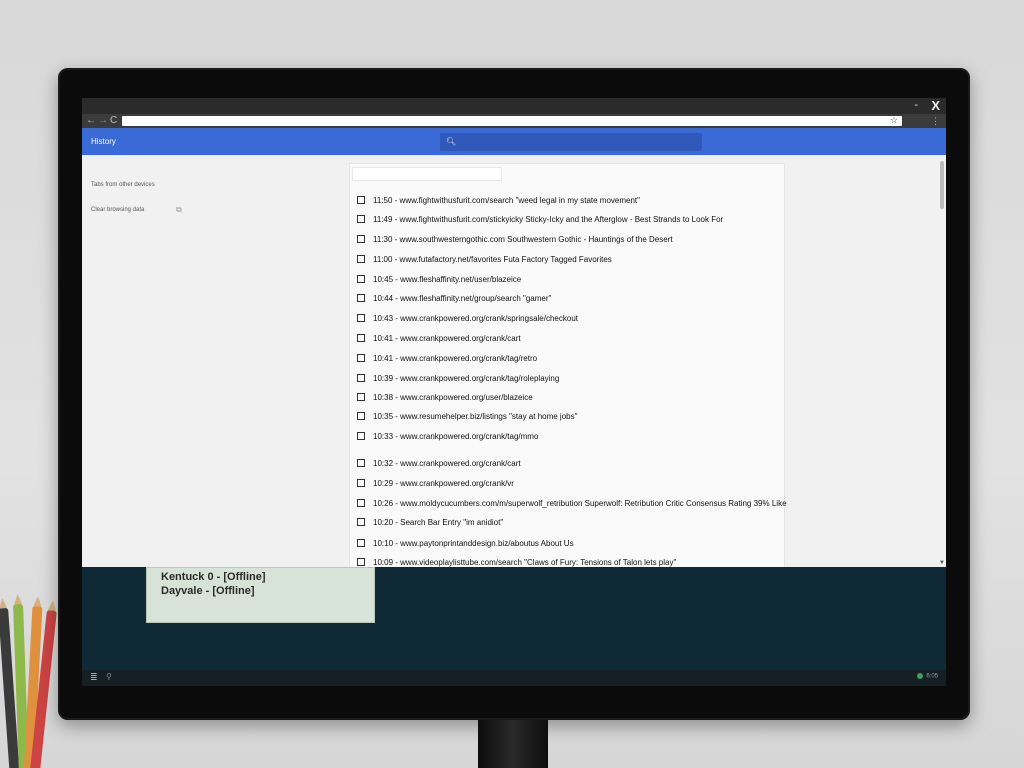 The height and width of the screenshot is (768, 1024). What do you see at coordinates (942, 563) in the screenshot?
I see `scroll-down-arrow-icon: ▼` at bounding box center [942, 563].